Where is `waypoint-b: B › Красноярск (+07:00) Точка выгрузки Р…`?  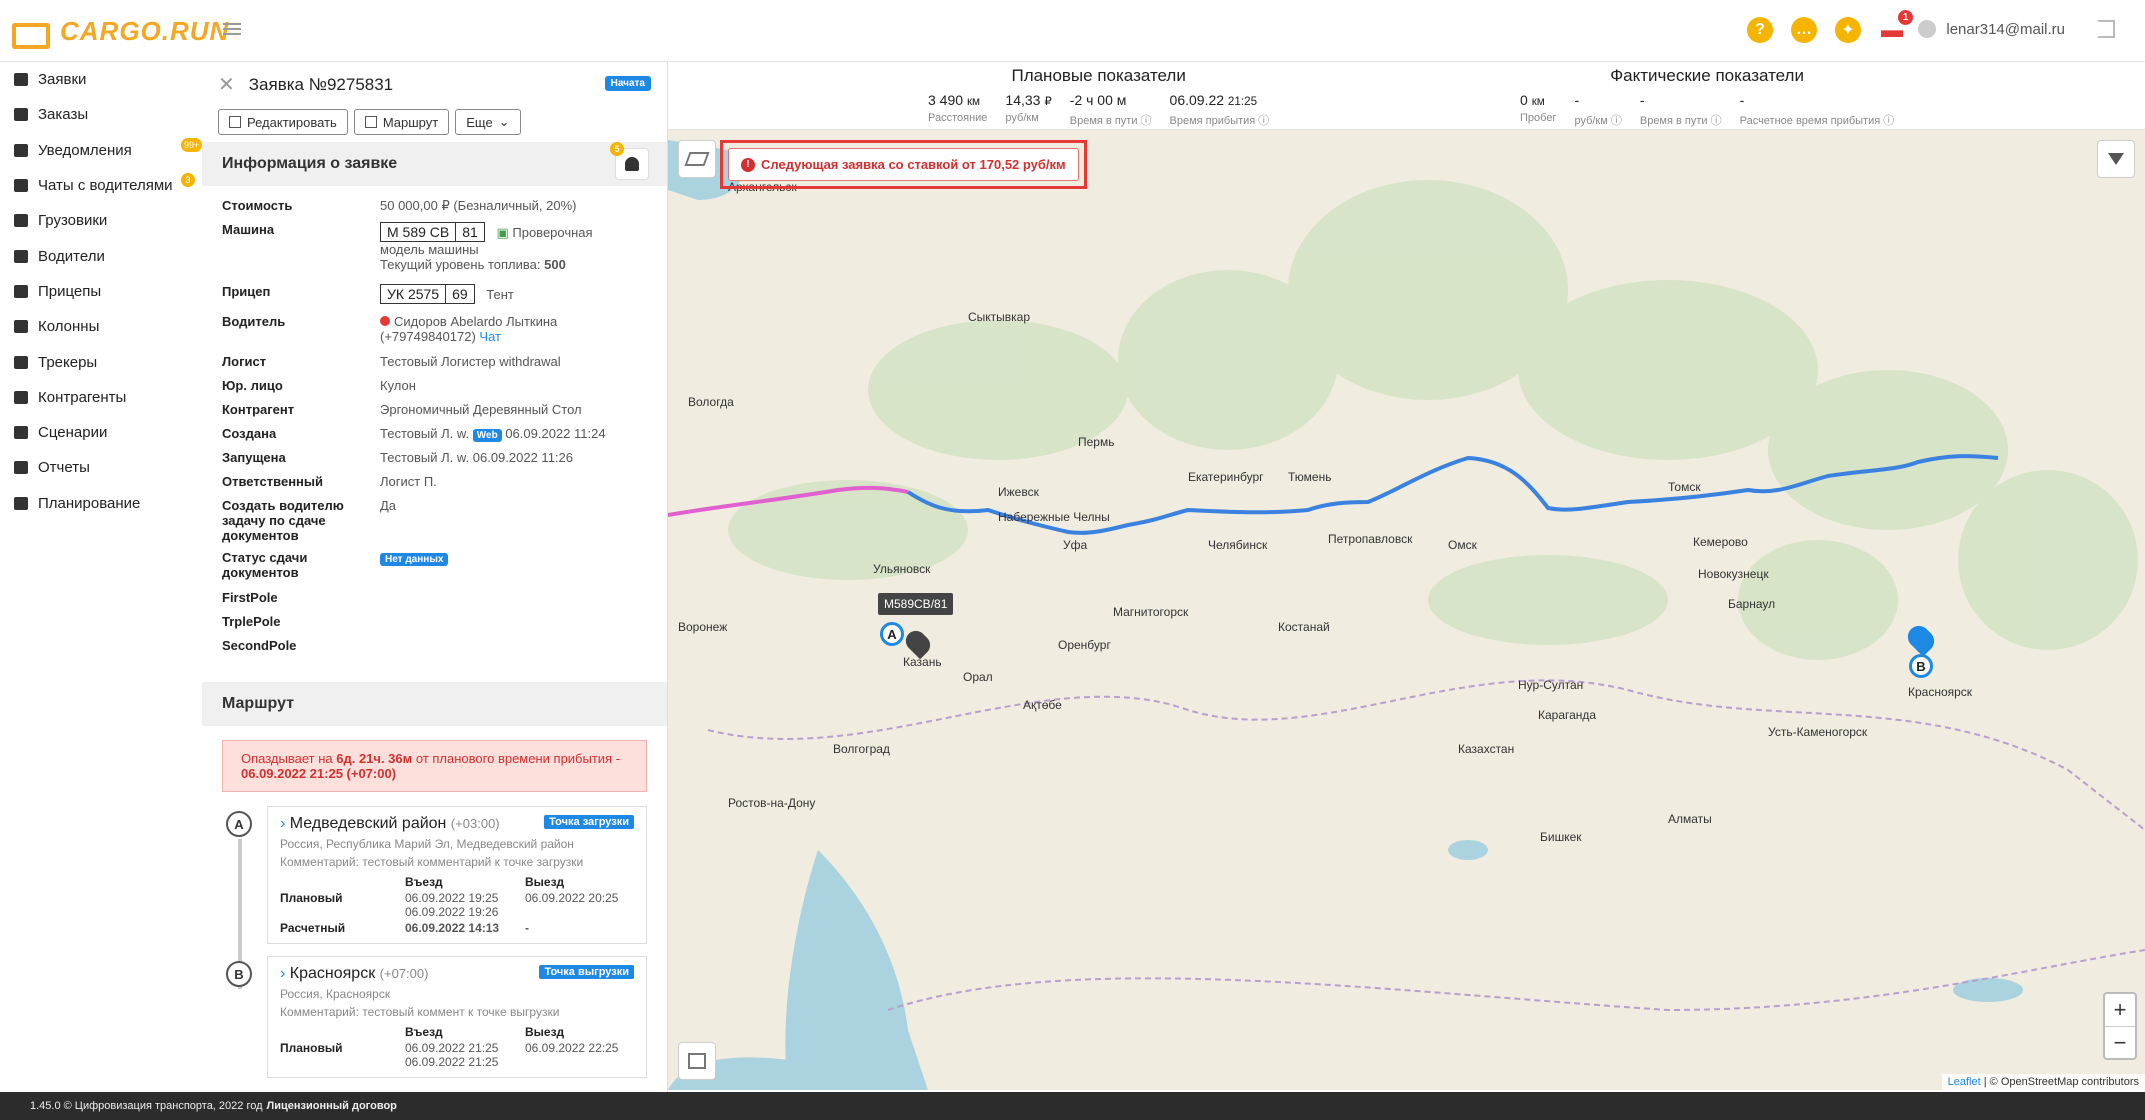 waypoint-b: B › Красноярск (+07:00) Точка выгрузки Р… is located at coordinates (436, 1017).